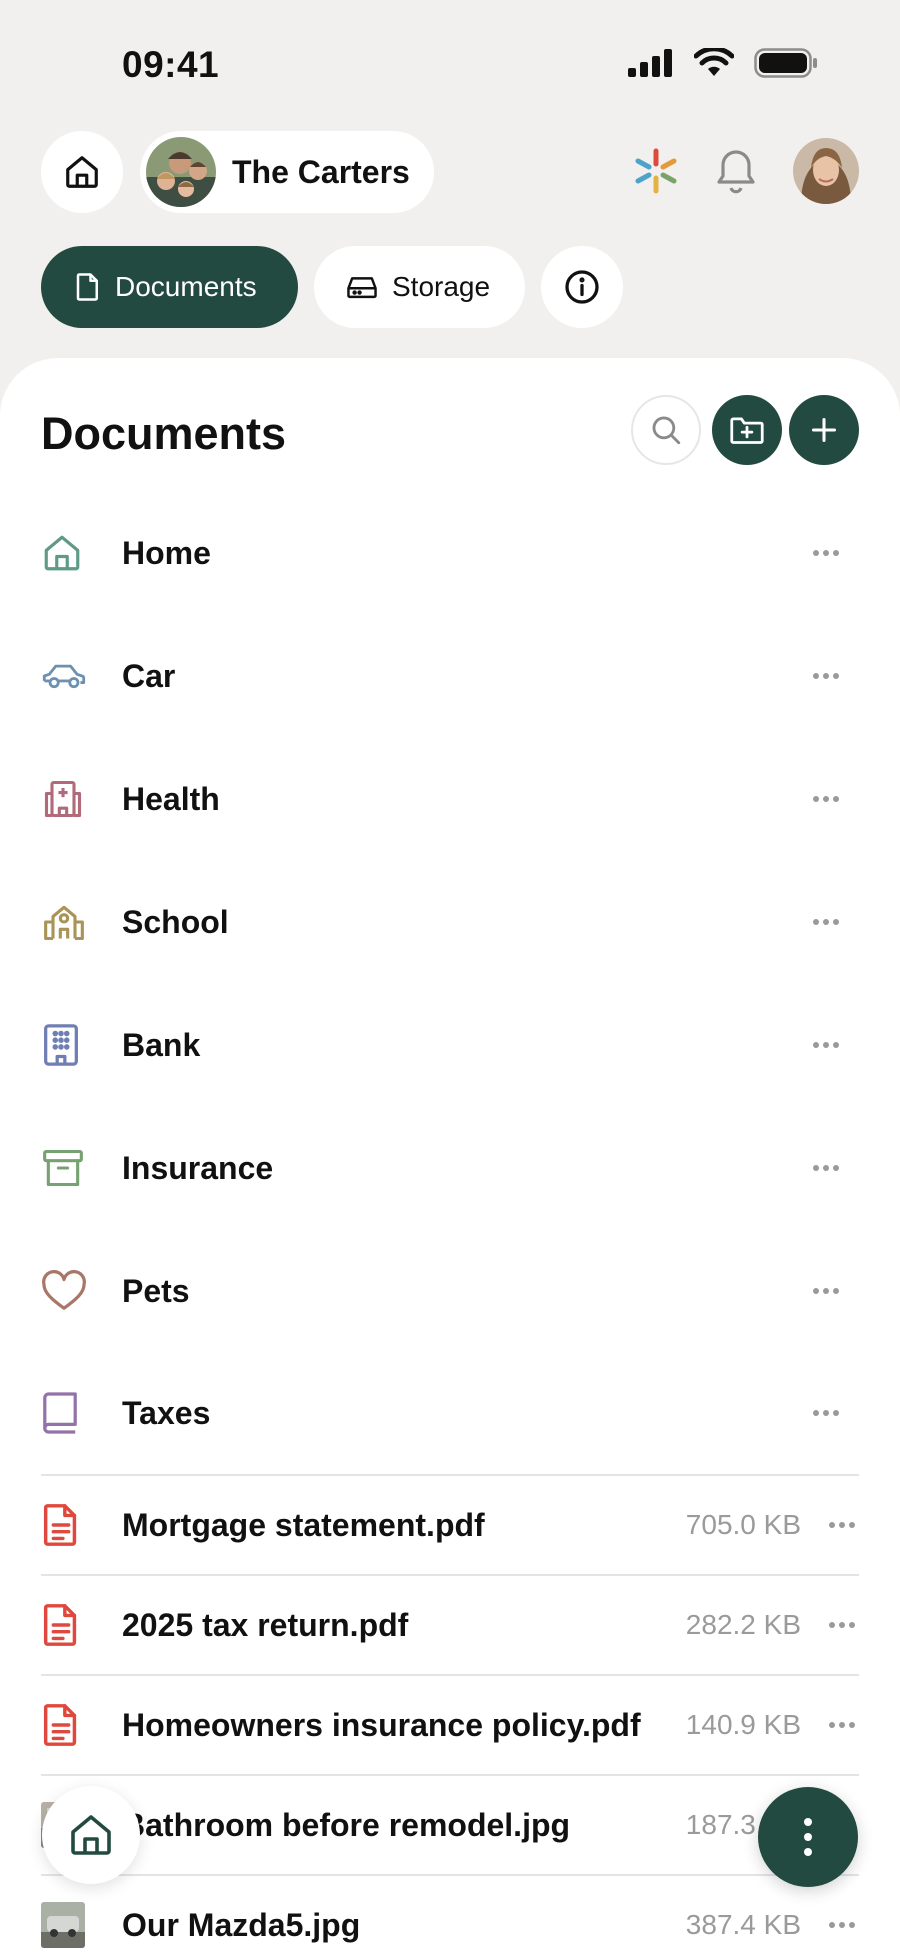 The height and width of the screenshot is (1956, 900). I want to click on folder-row-car: Car, so click(450, 676).